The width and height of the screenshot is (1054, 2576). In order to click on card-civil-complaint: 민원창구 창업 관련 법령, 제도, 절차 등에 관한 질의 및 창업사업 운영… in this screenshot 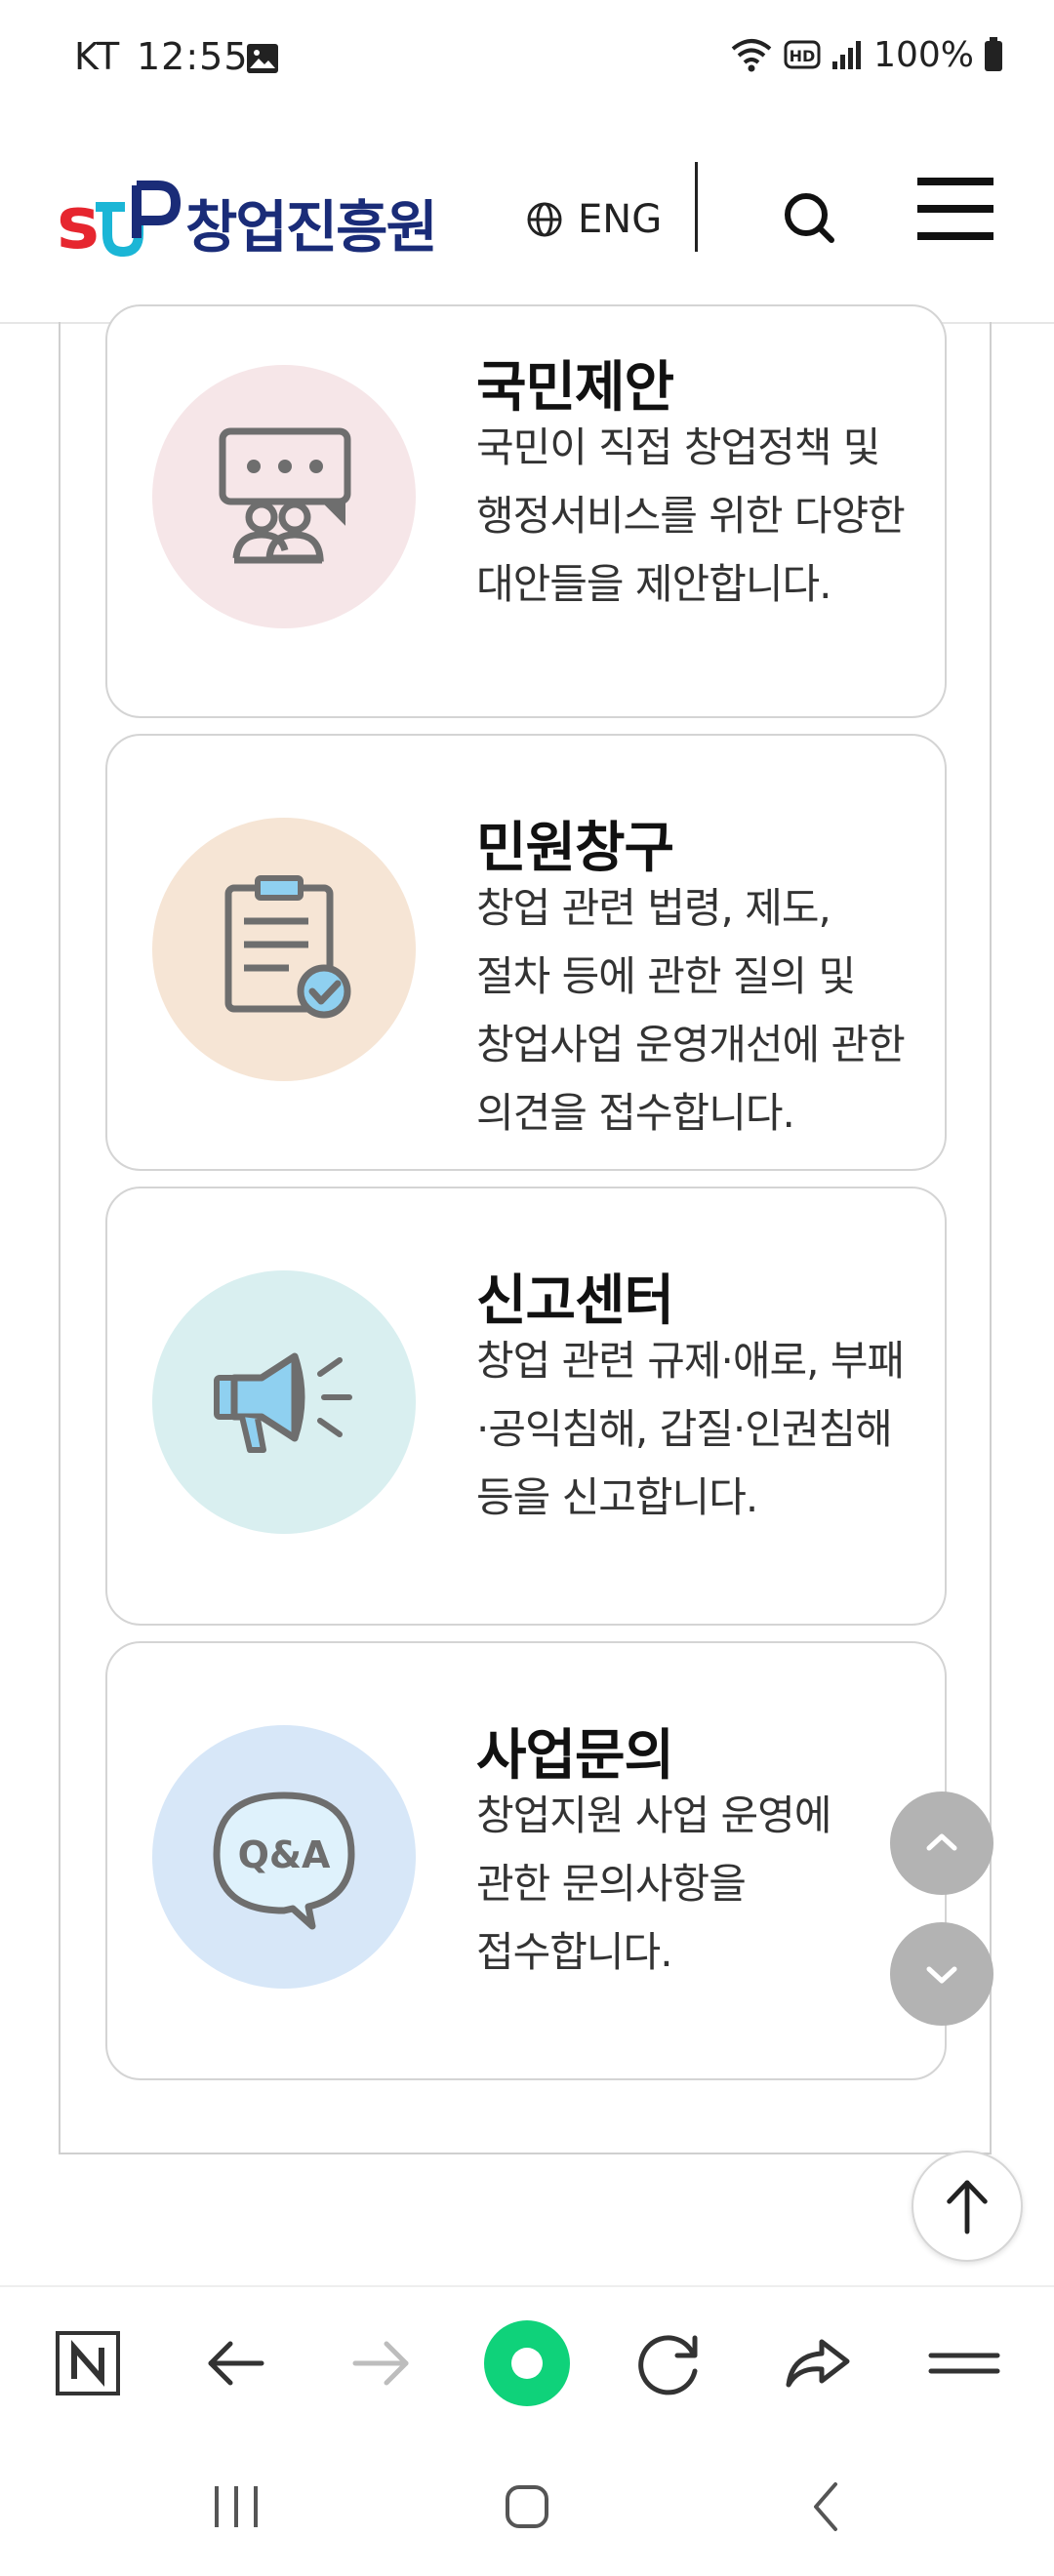, I will do `click(526, 952)`.